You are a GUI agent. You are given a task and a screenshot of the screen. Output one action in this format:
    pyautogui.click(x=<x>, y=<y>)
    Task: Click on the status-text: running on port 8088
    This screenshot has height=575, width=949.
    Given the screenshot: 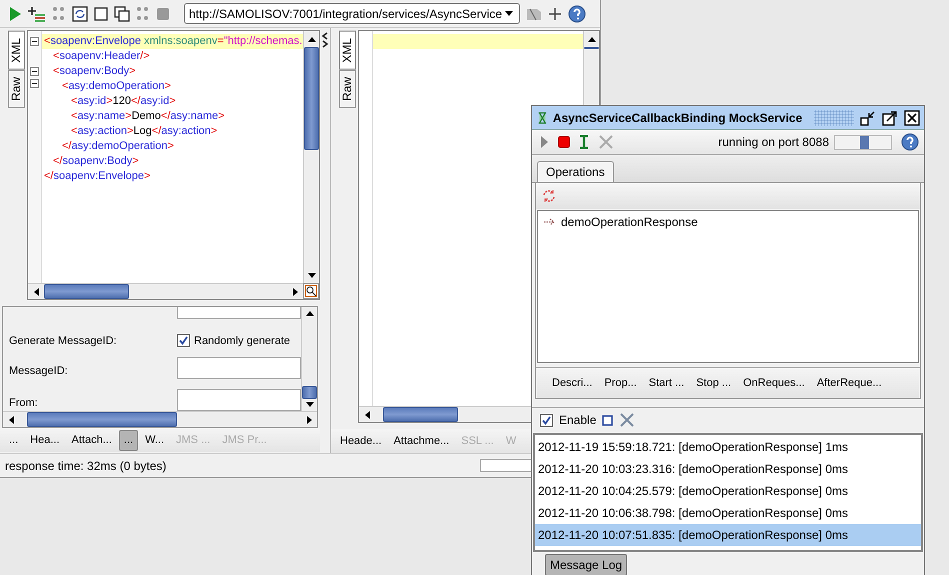 What is the action you would take?
    pyautogui.click(x=773, y=142)
    